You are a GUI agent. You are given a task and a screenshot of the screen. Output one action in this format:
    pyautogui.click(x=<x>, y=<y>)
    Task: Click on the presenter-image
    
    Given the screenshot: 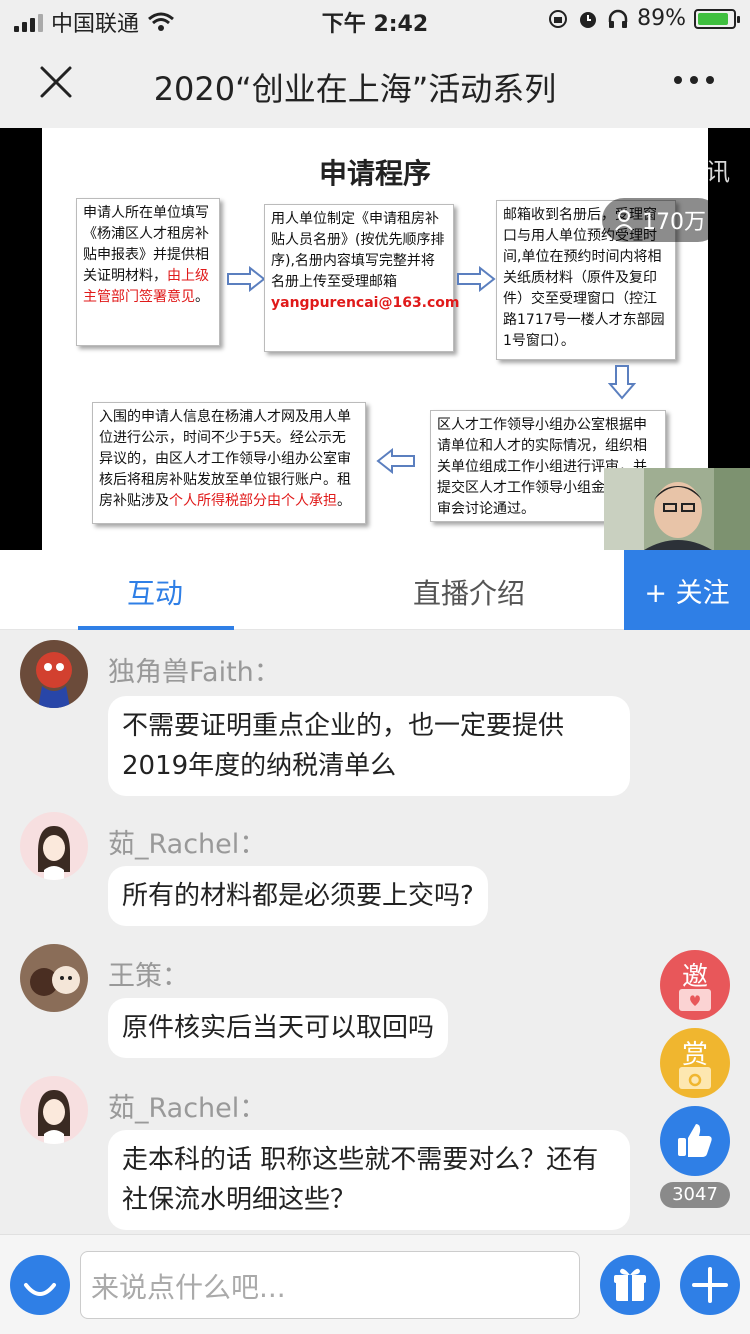 What is the action you would take?
    pyautogui.click(x=677, y=509)
    